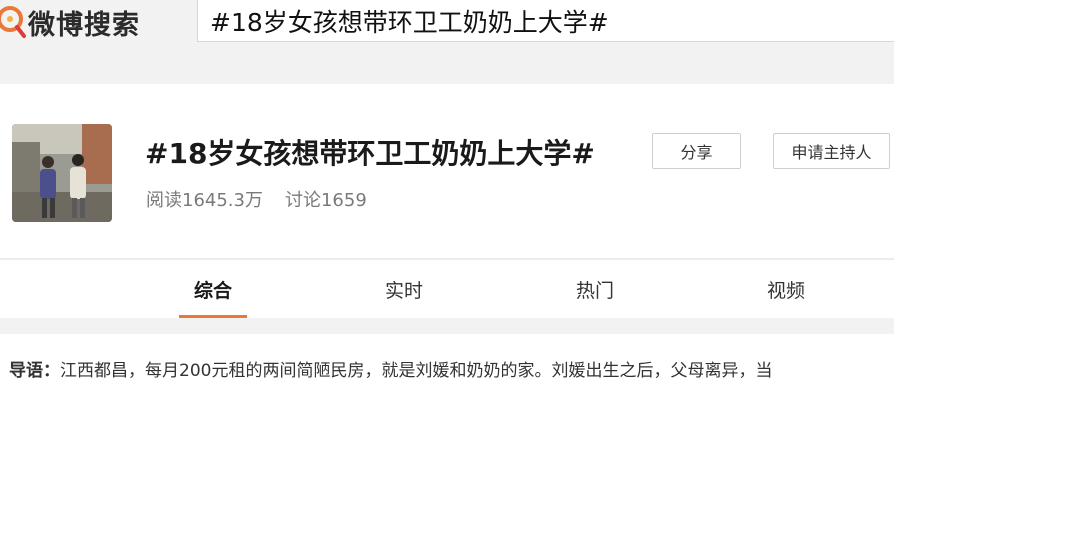 The width and height of the screenshot is (1080, 540). I want to click on lead-label: 导语：, so click(34, 371).